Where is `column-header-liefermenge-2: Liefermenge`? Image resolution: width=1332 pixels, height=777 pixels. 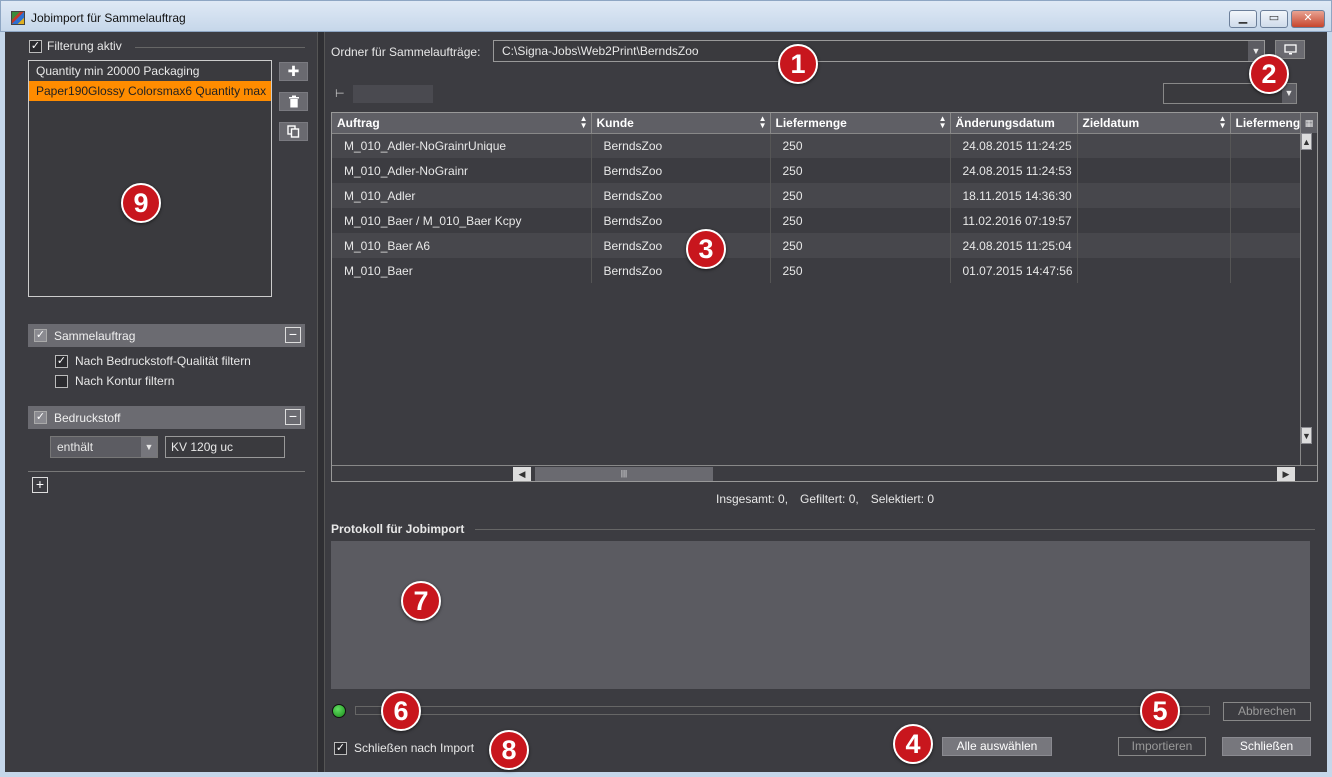 column-header-liefermenge-2: Liefermenge is located at coordinates (1265, 123).